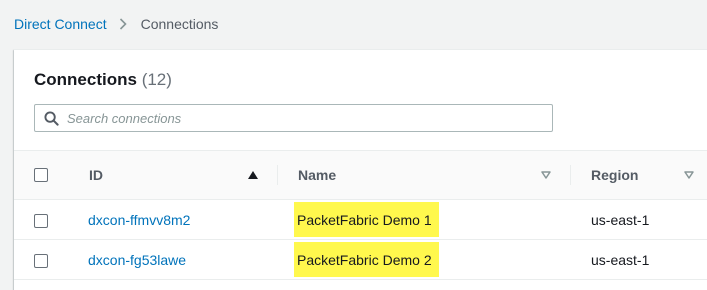 This screenshot has width=707, height=290. What do you see at coordinates (172, 175) in the screenshot?
I see `column-header-id: ID` at bounding box center [172, 175].